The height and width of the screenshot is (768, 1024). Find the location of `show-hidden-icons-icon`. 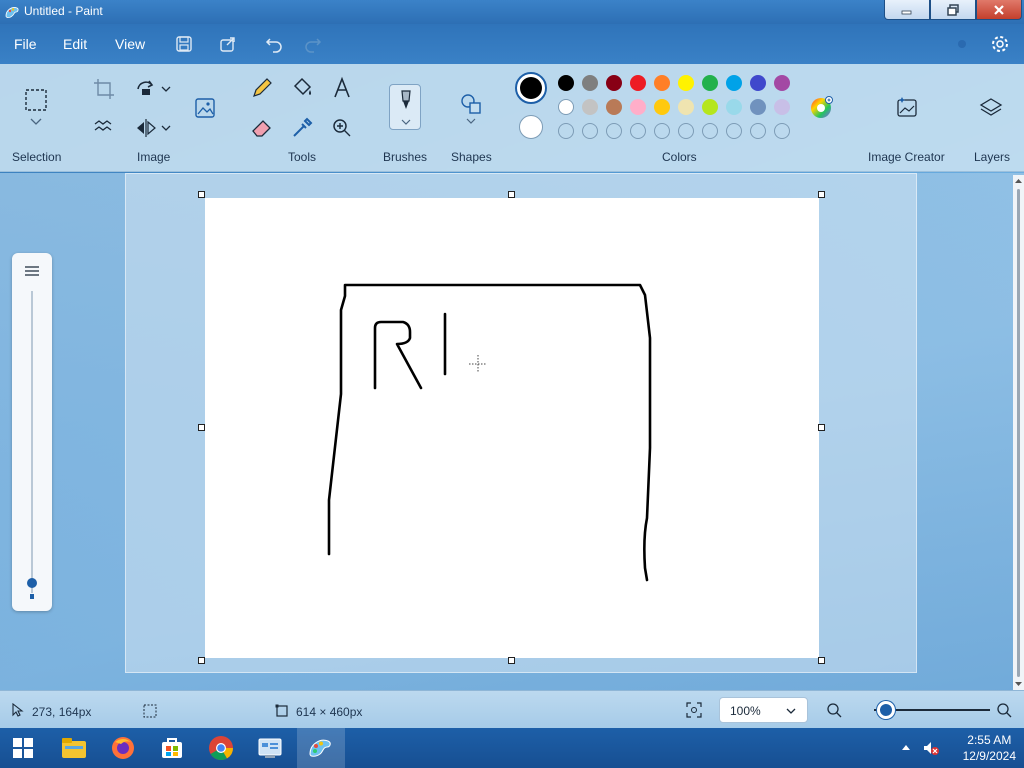

show-hidden-icons-icon is located at coordinates (906, 747).